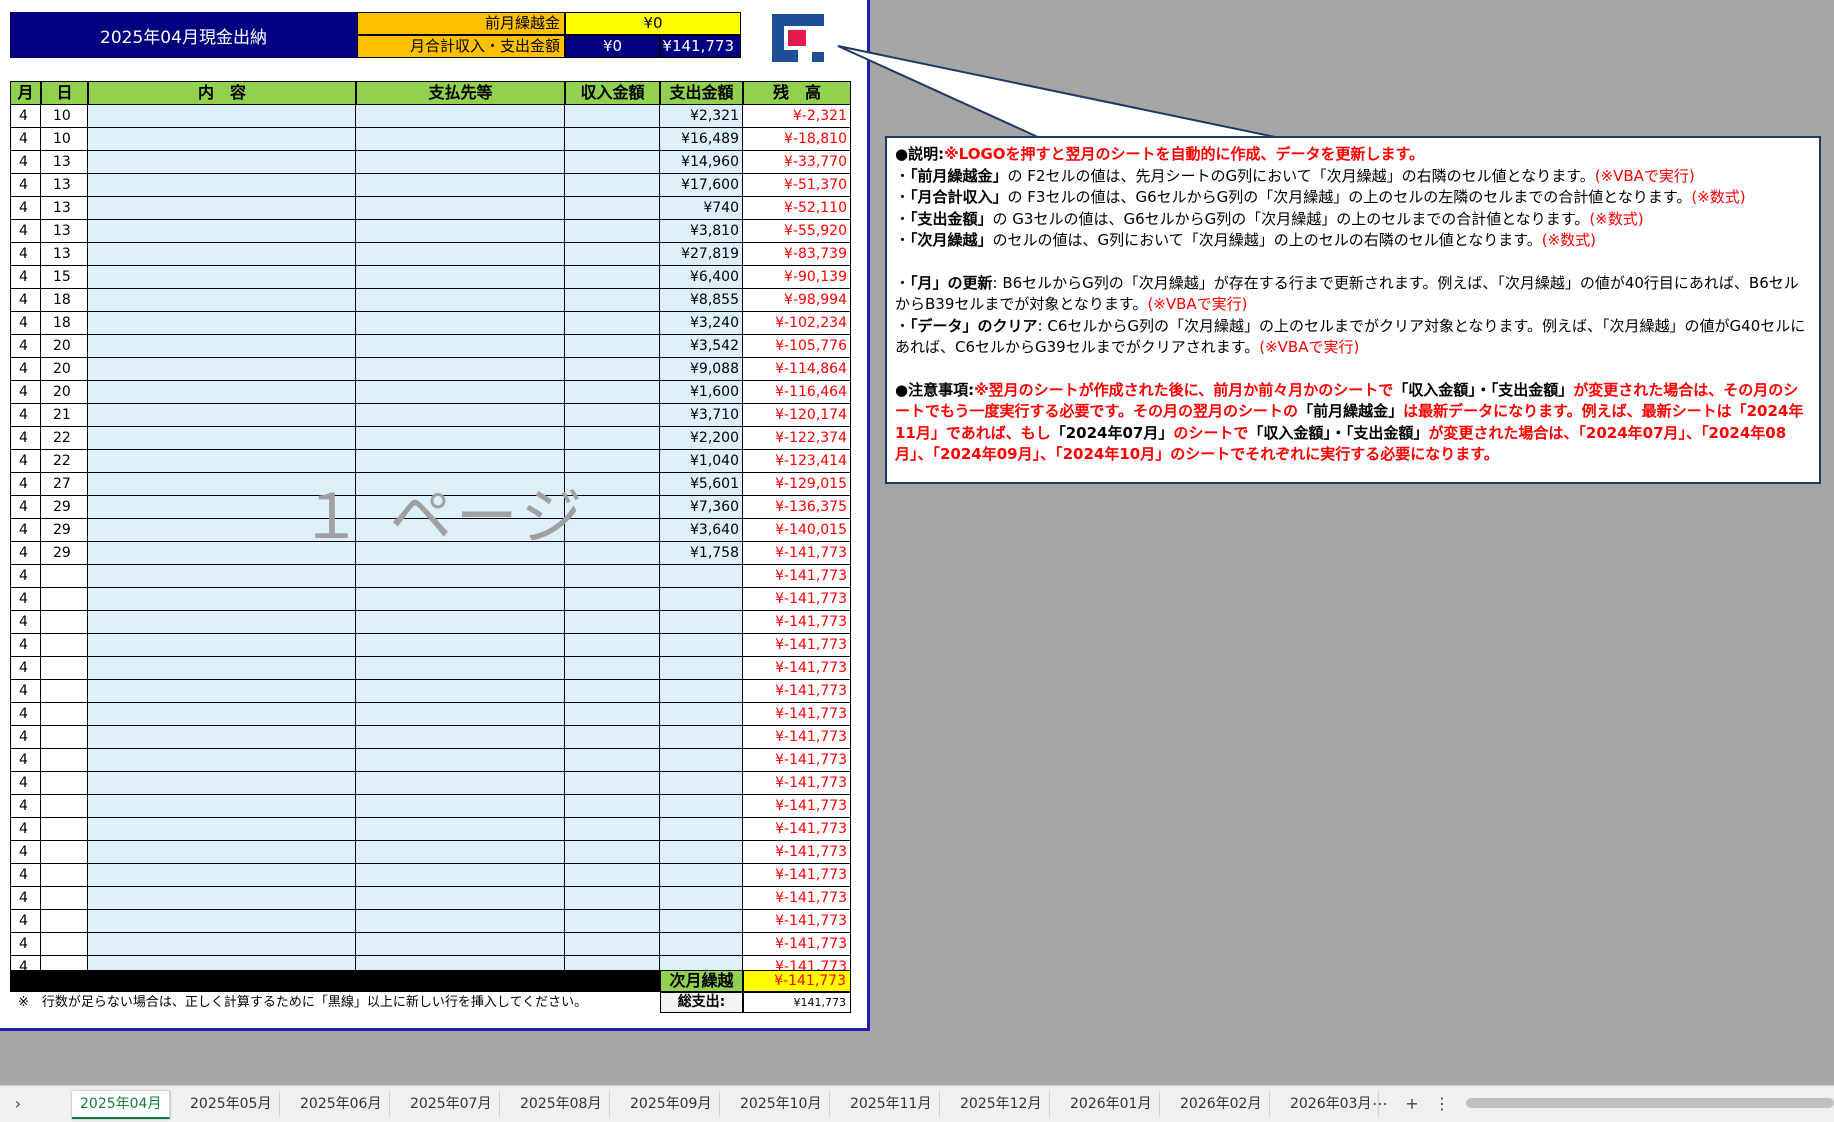  I want to click on balance-cell: ¥-18,810, so click(797, 139).